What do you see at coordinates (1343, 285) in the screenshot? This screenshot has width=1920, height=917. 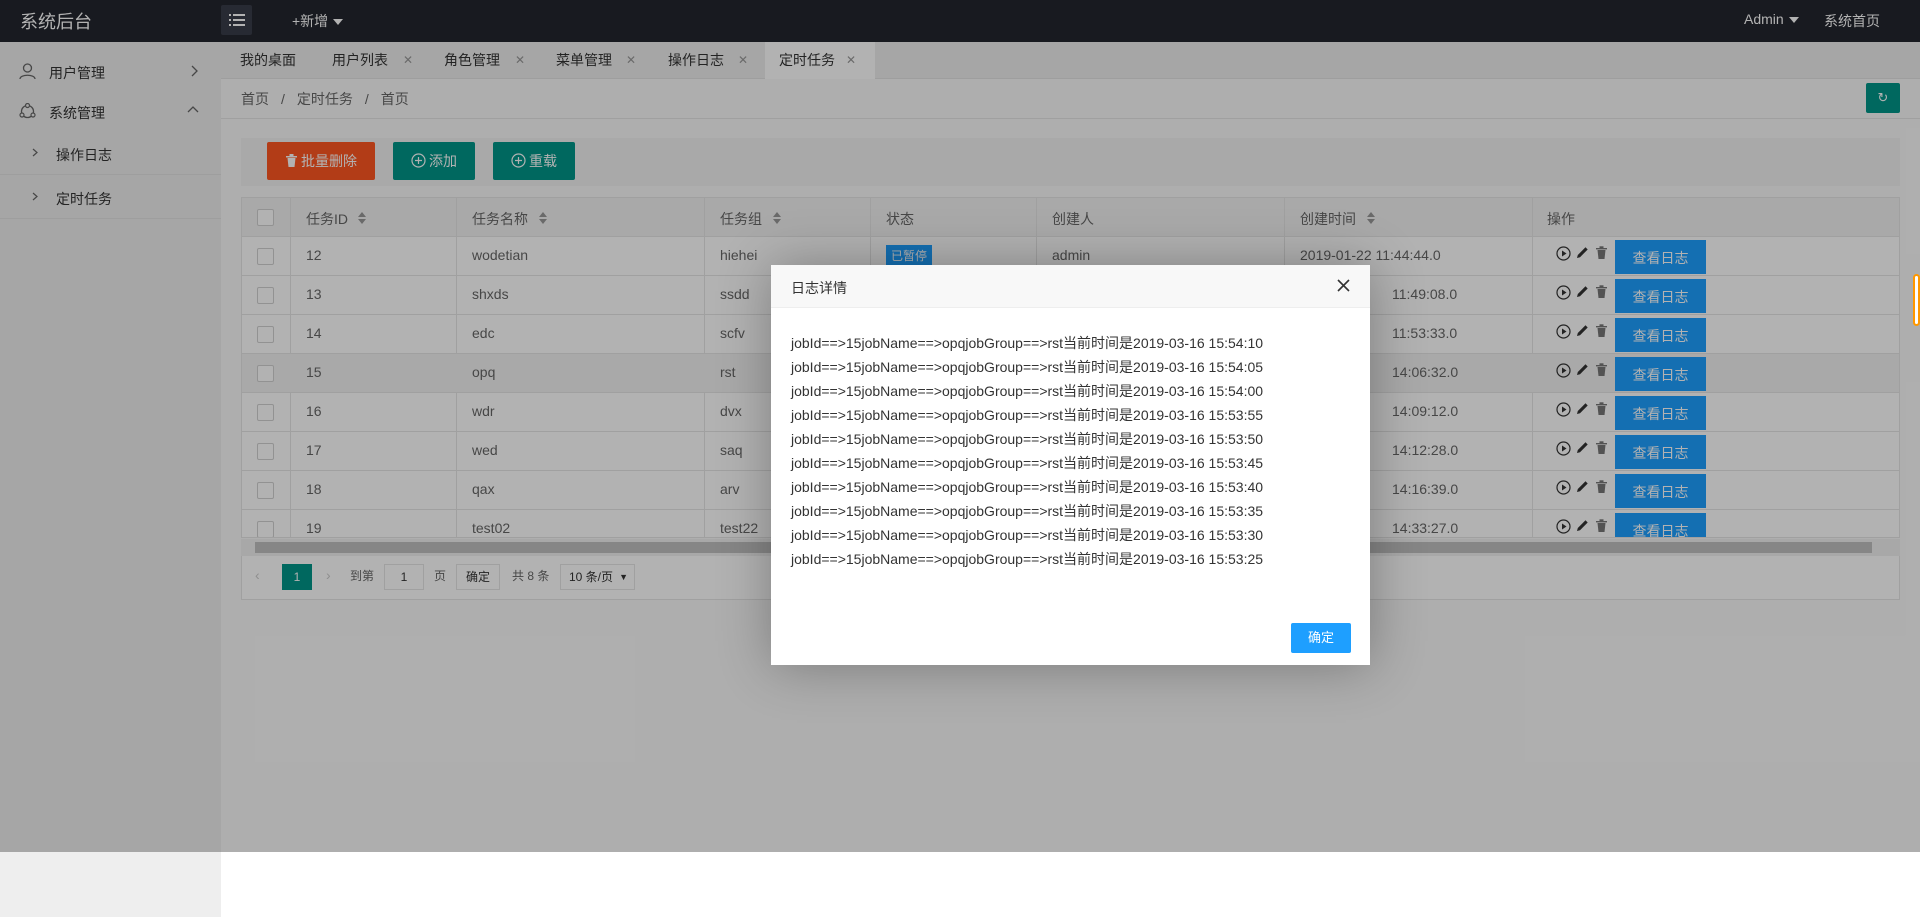 I see `close-icon` at bounding box center [1343, 285].